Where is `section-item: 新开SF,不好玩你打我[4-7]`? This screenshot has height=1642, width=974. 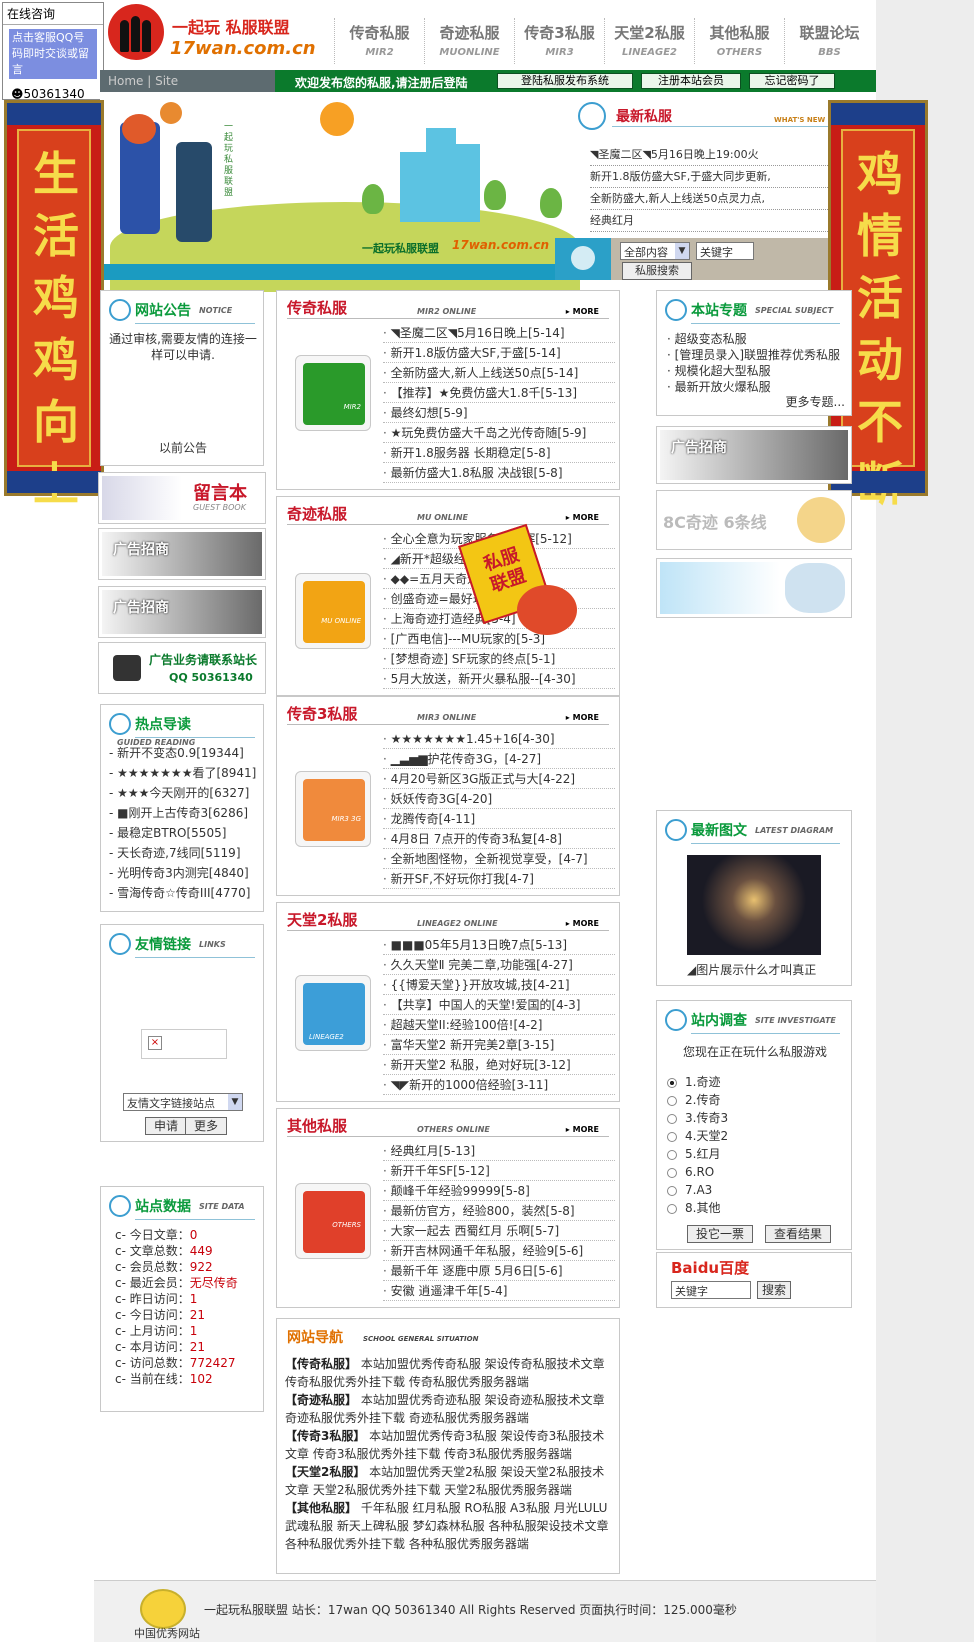
section-item: 新开SF,不好玩你打我[4-7] is located at coordinates (499, 879).